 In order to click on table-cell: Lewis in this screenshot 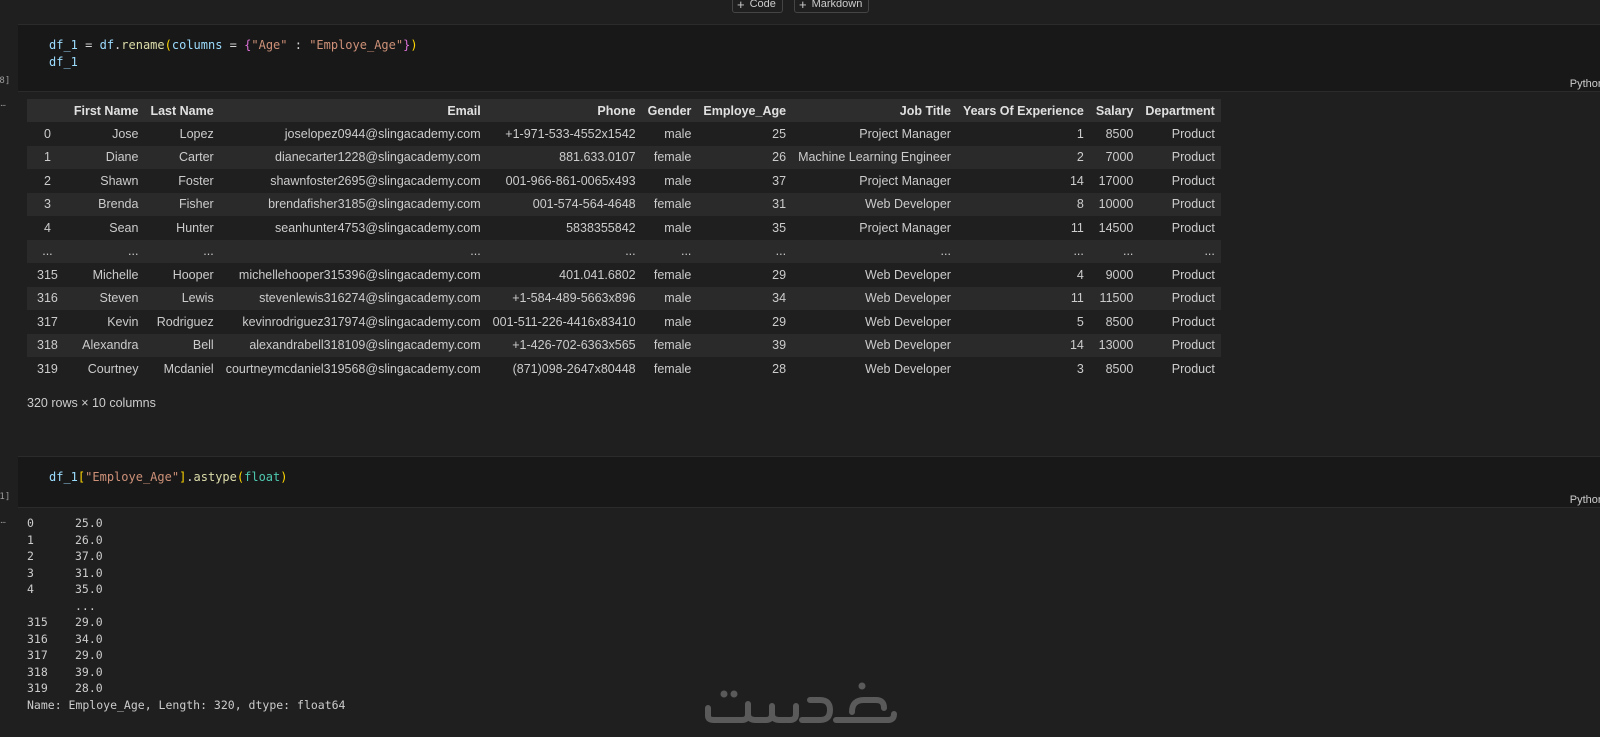, I will do `click(182, 298)`.